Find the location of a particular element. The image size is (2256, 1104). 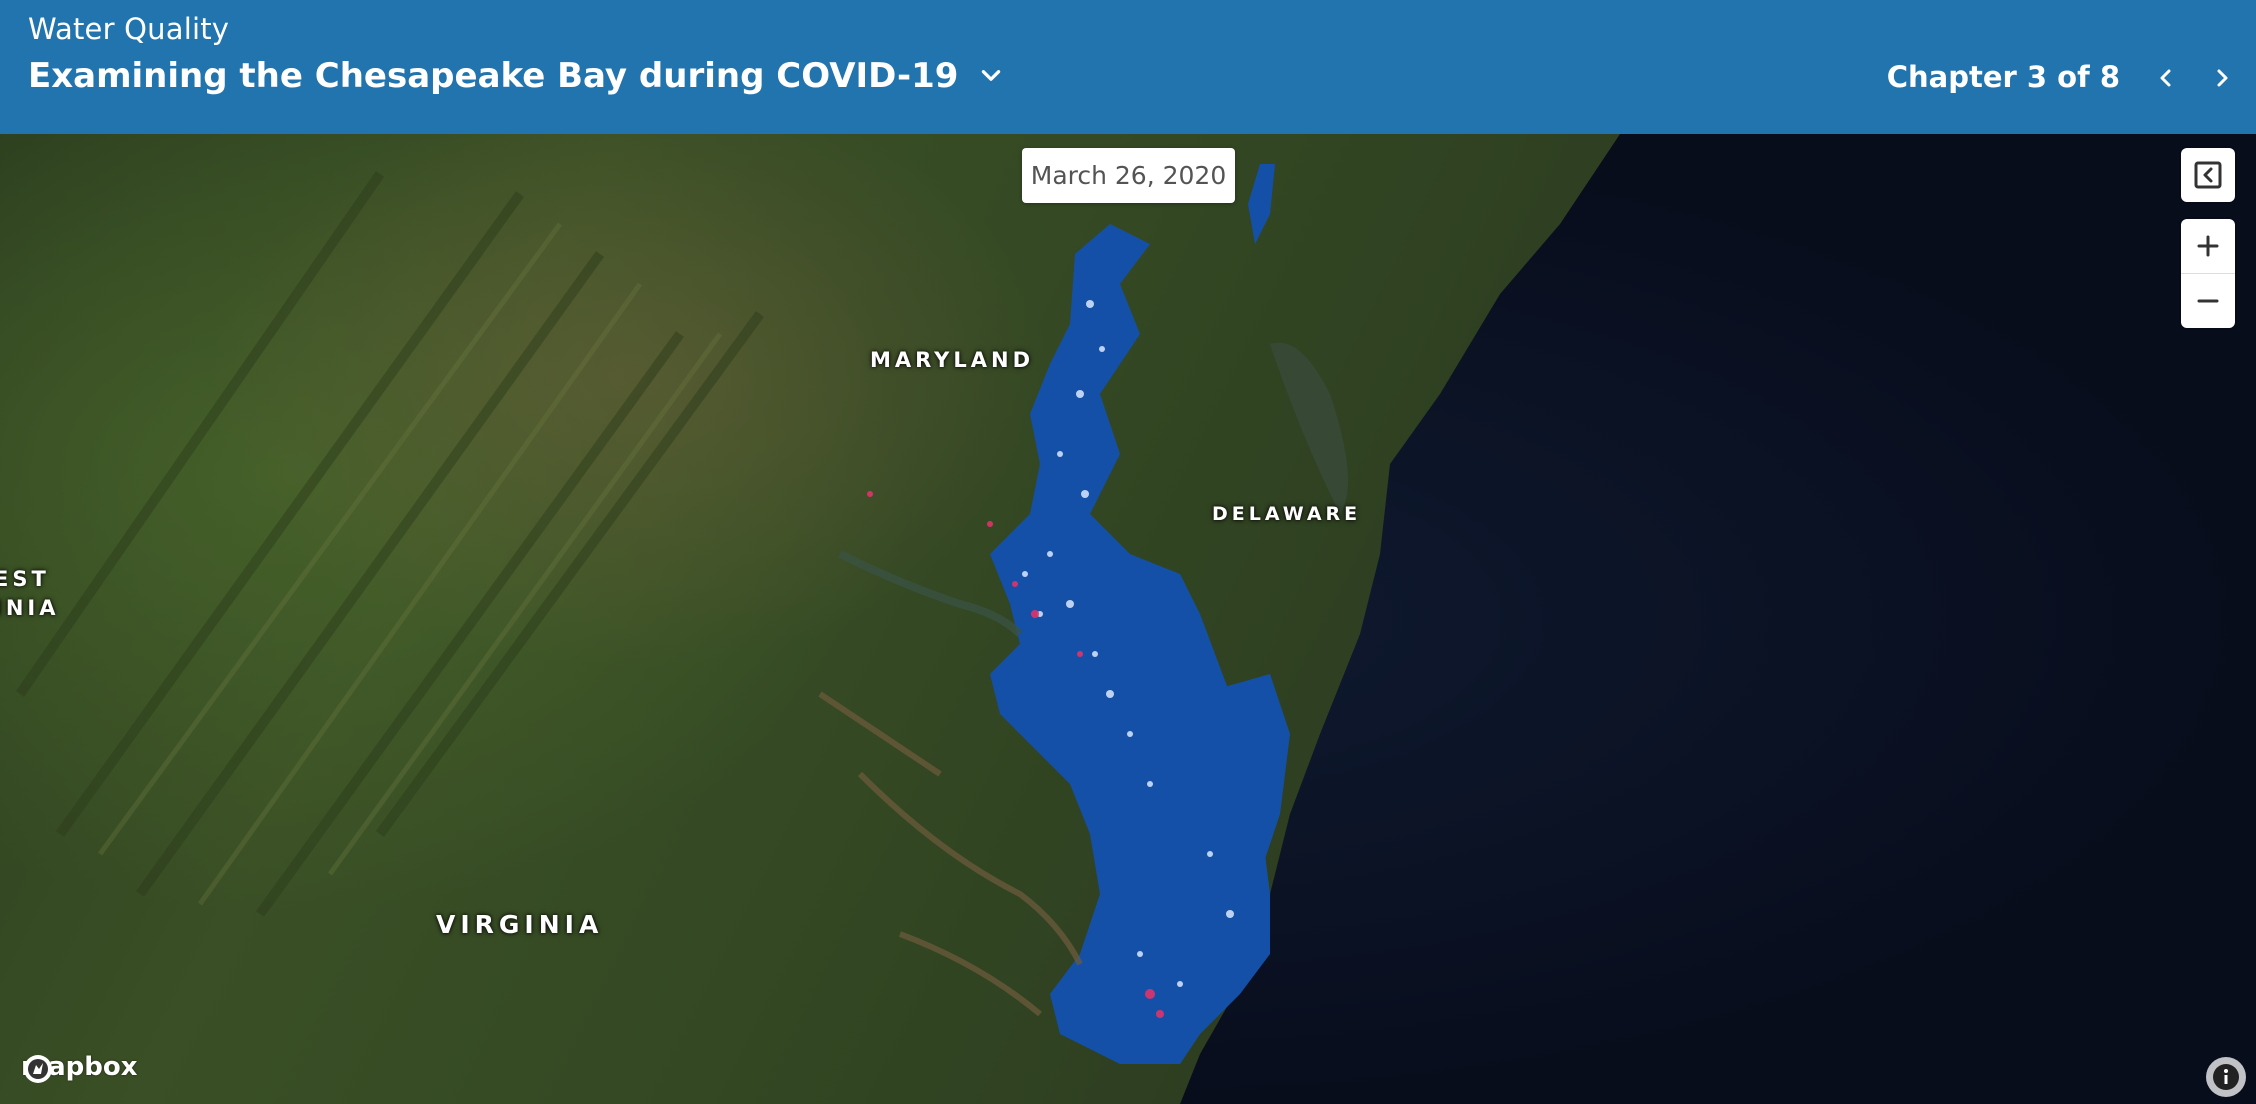

zoom-out-button is located at coordinates (2208, 300).